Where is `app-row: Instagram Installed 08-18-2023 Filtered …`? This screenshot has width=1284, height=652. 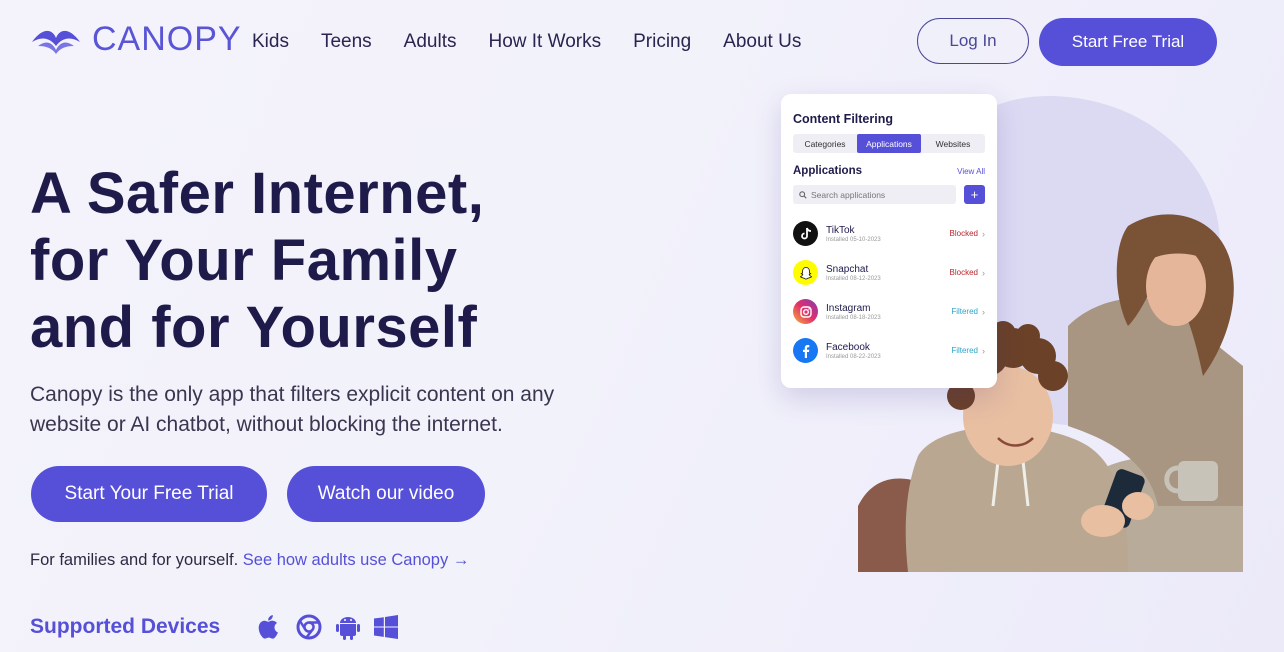 app-row: Instagram Installed 08-18-2023 Filtered … is located at coordinates (889, 311).